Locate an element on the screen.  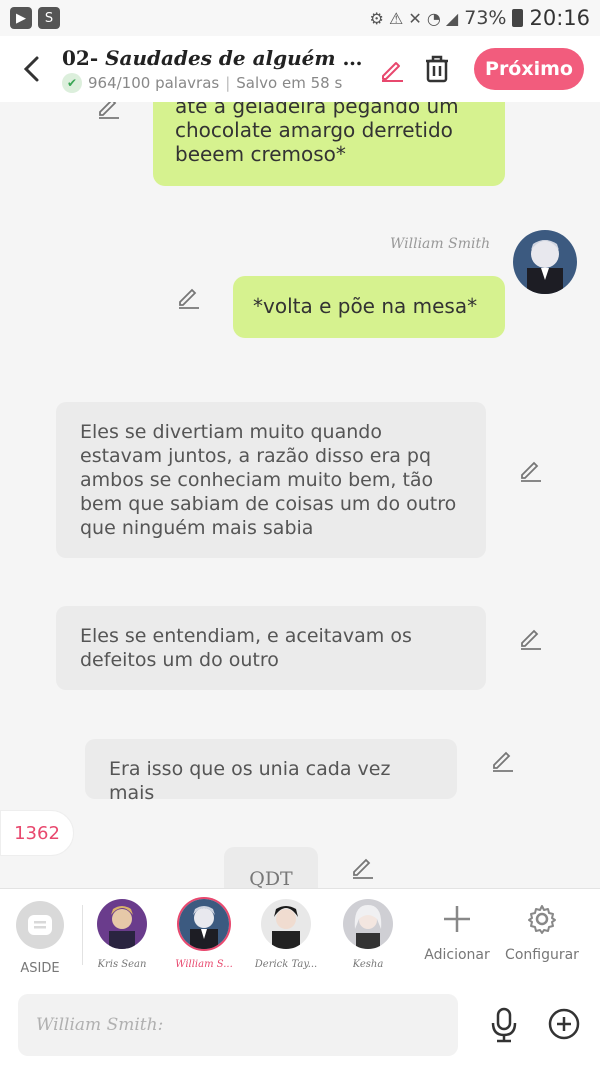
trash-icon is located at coordinates (437, 69).